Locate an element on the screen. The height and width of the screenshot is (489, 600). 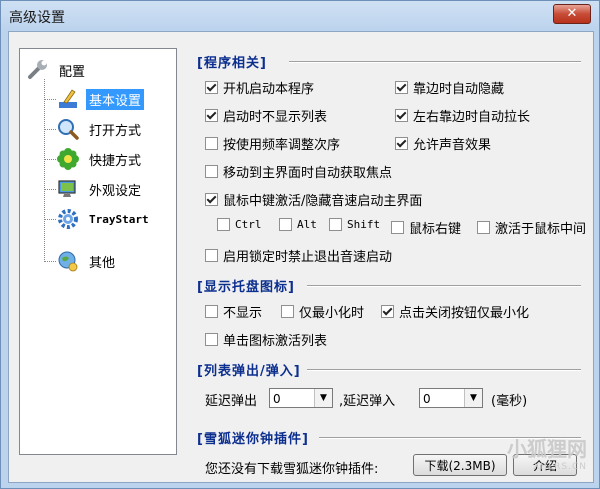
right-button-checkbox: 鼠标右键 is located at coordinates (426, 227).